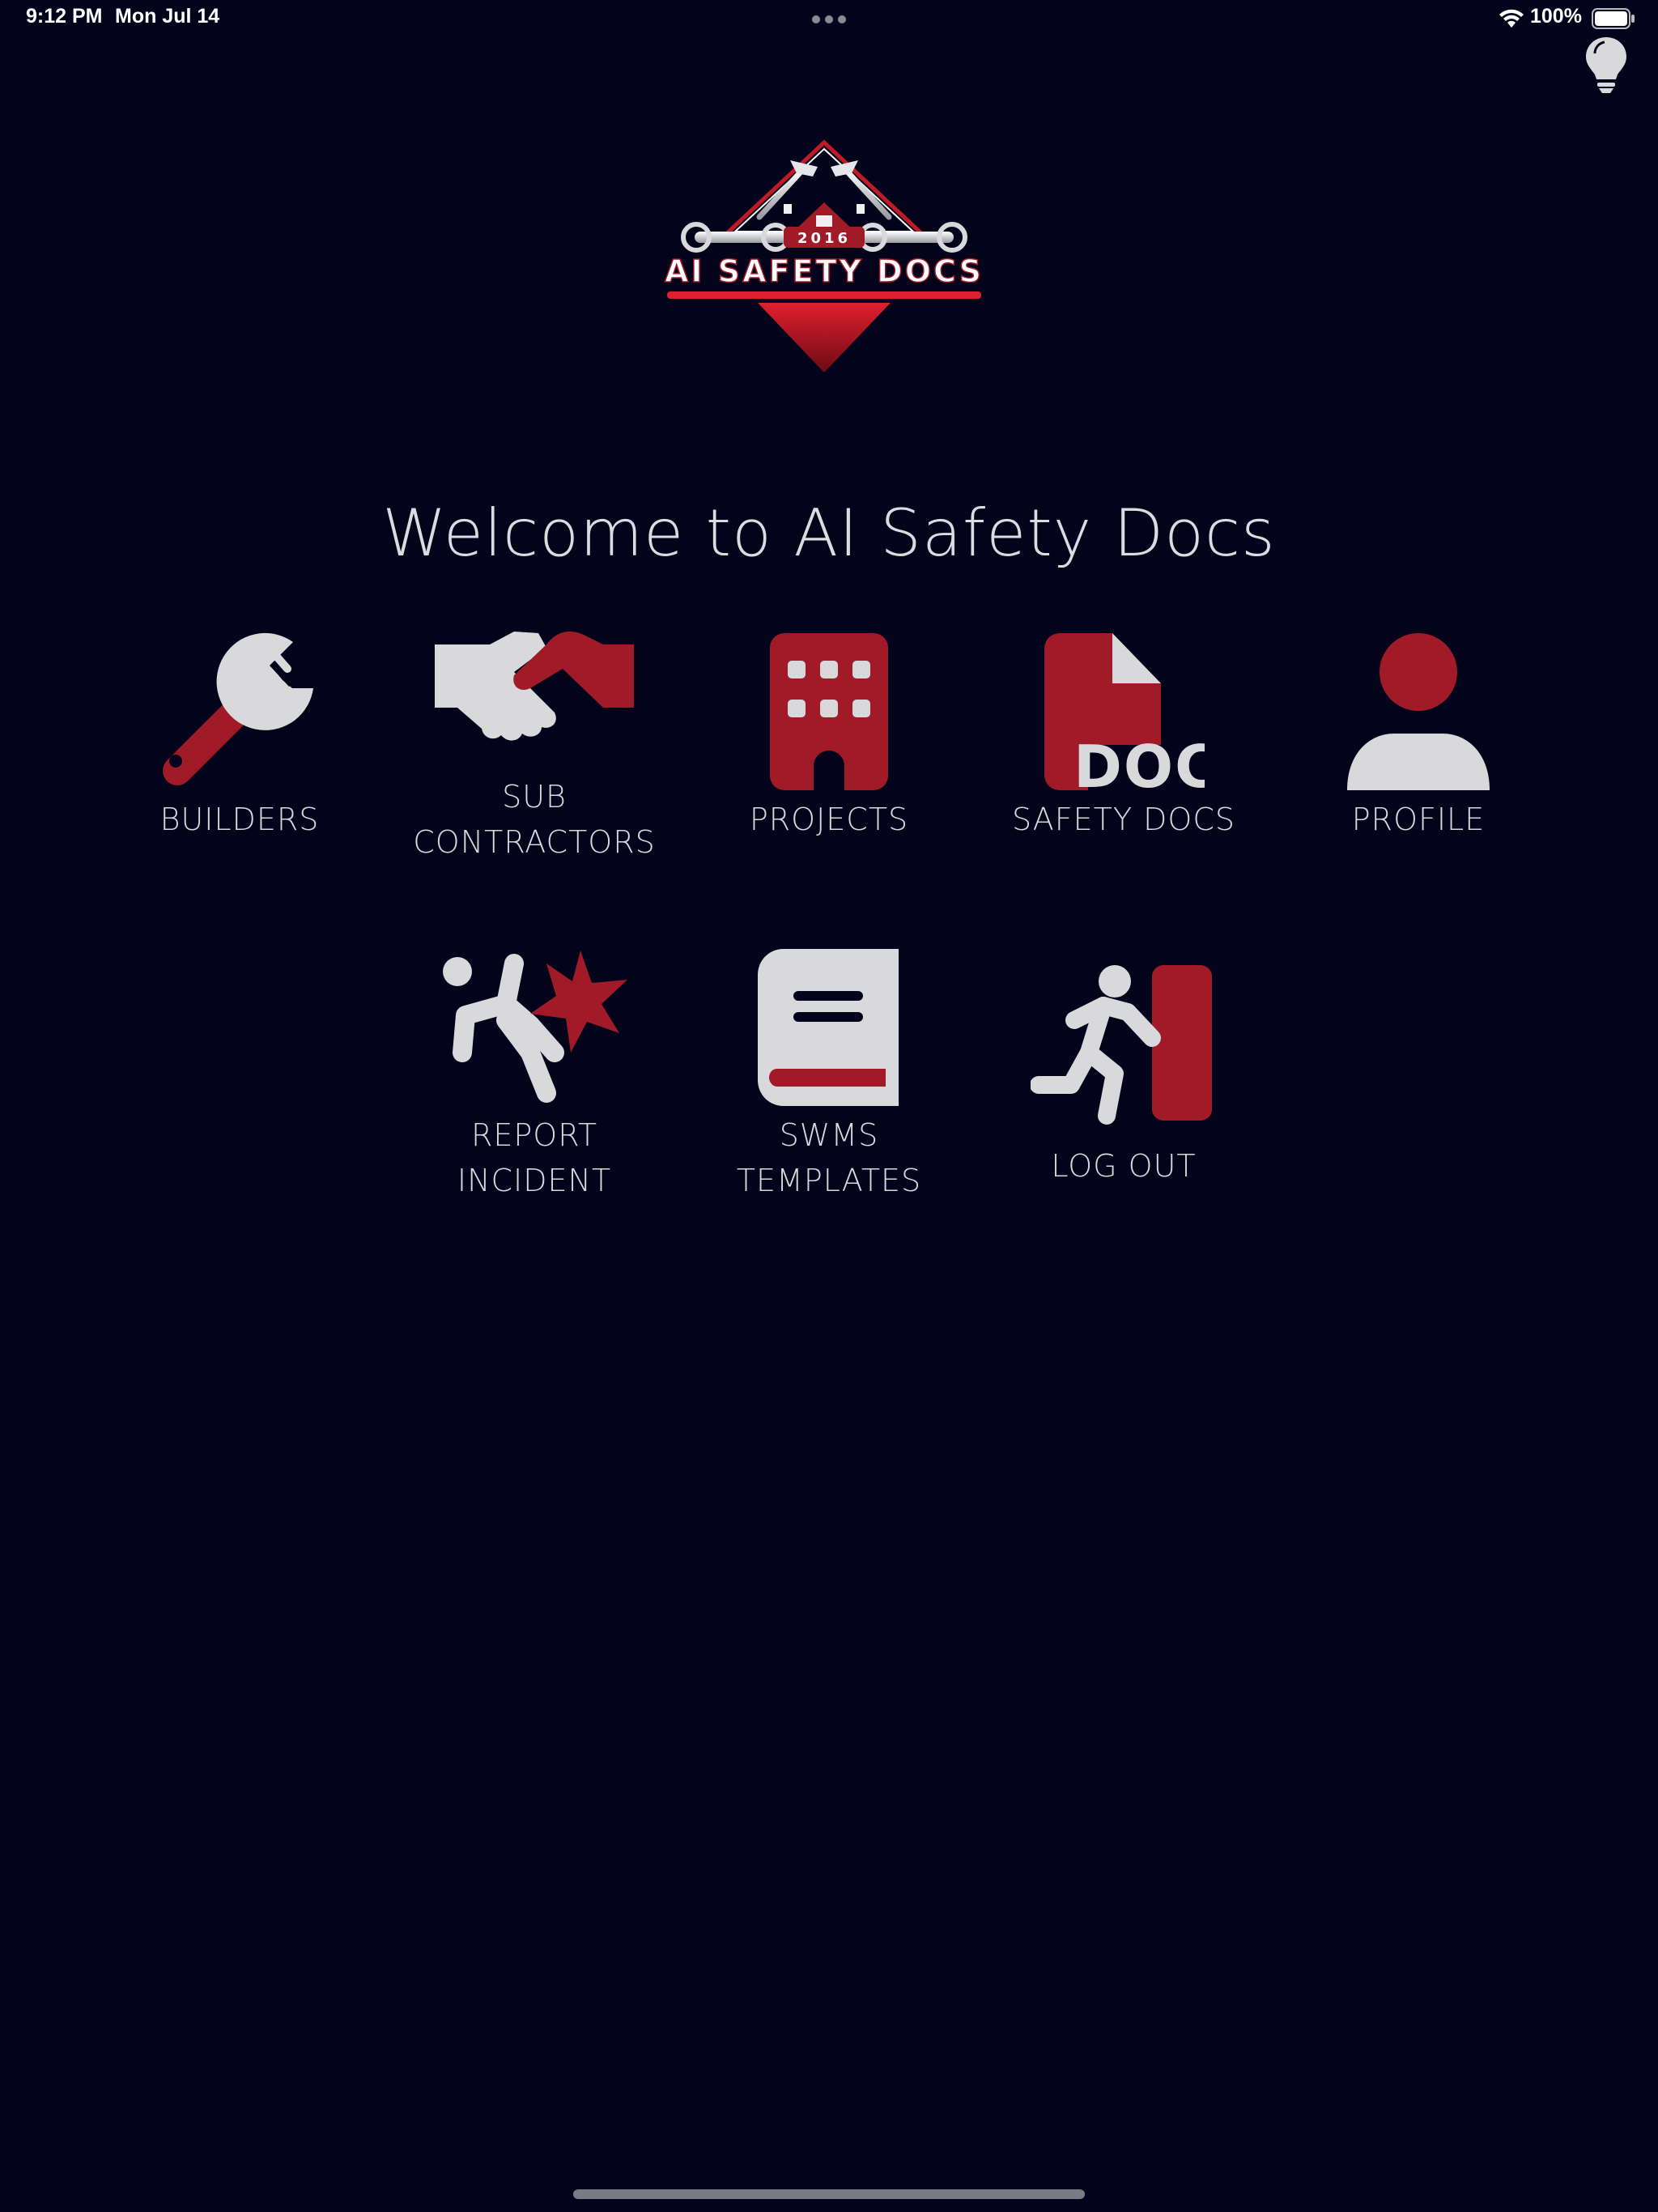 The width and height of the screenshot is (1658, 2212). Describe the element at coordinates (535, 1027) in the screenshot. I see `person-falling-burst-icon` at that location.